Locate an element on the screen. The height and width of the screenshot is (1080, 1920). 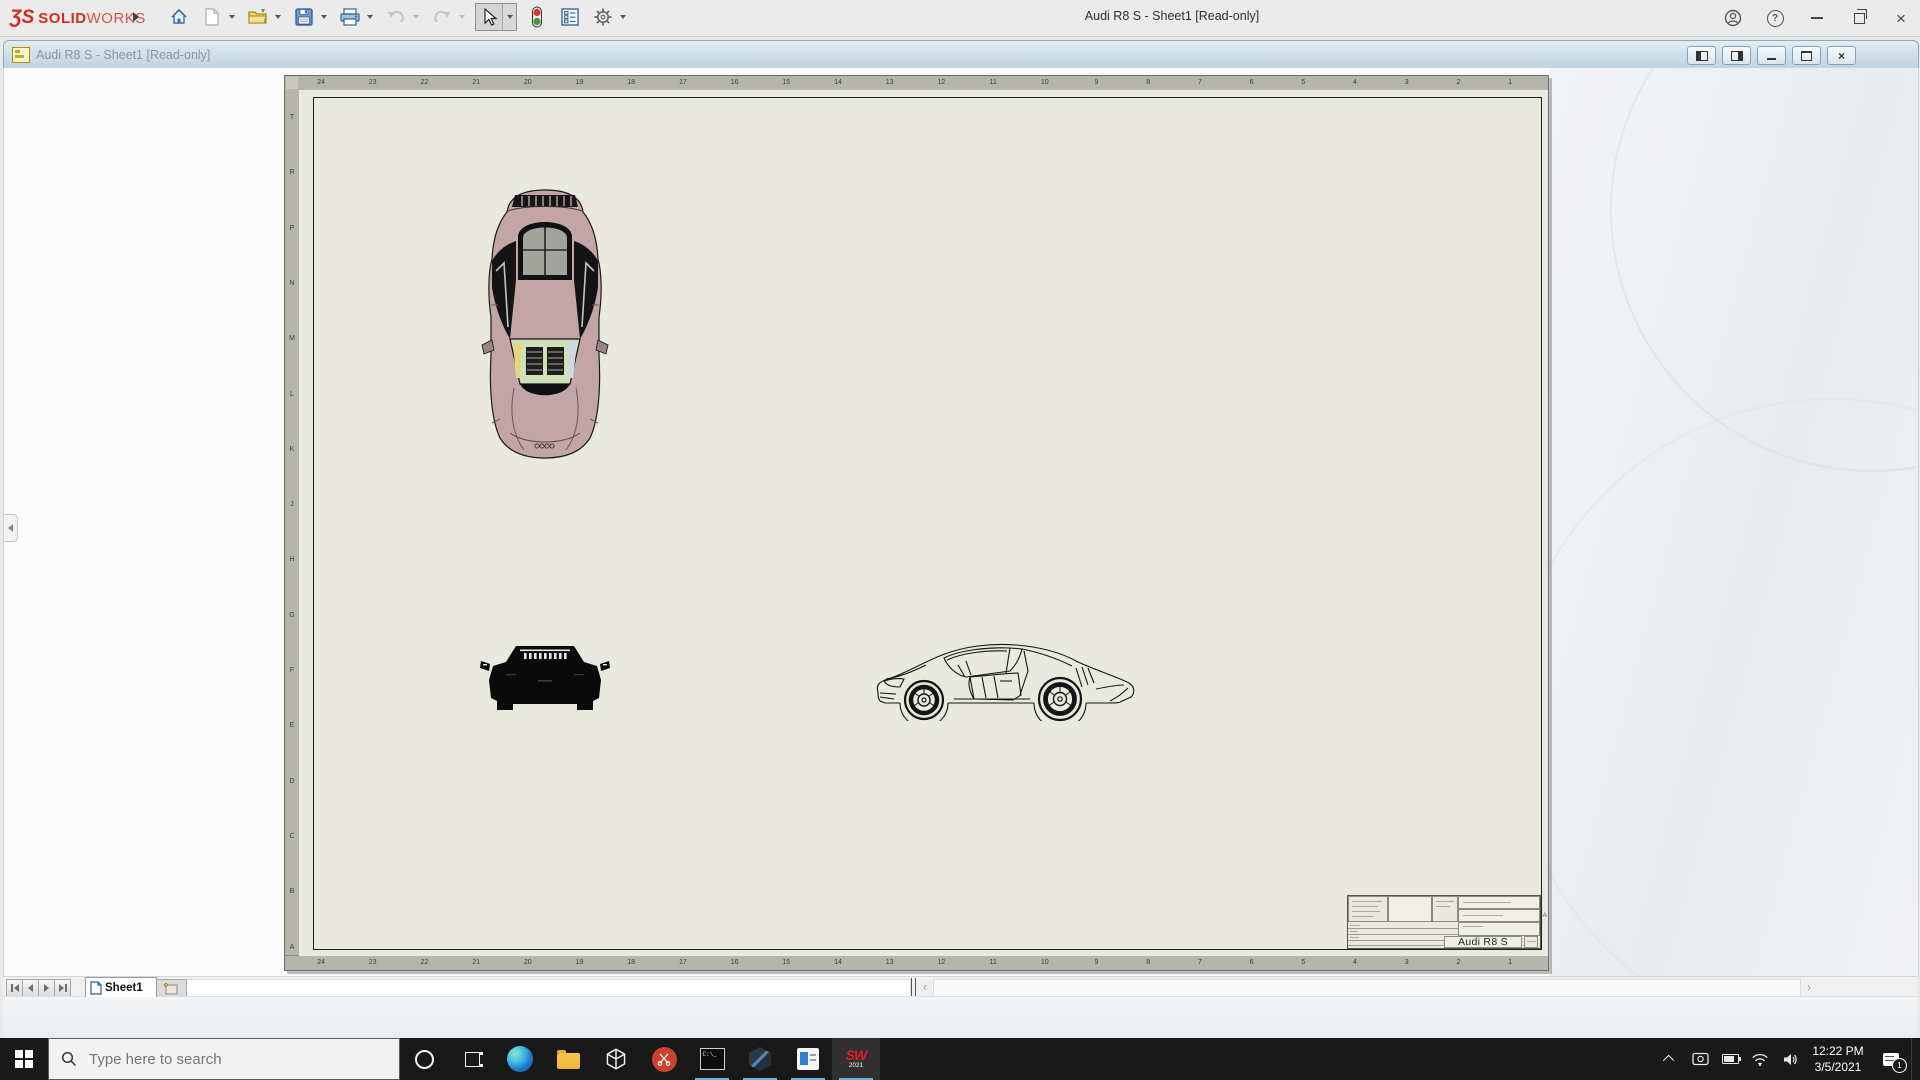
ruler-number: 11 is located at coordinates (993, 82).